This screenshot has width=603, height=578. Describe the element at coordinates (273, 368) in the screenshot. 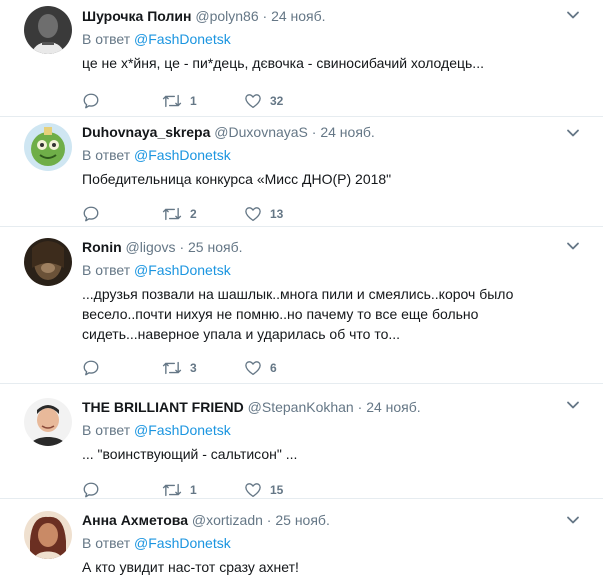

I see `like-count: 6` at that location.